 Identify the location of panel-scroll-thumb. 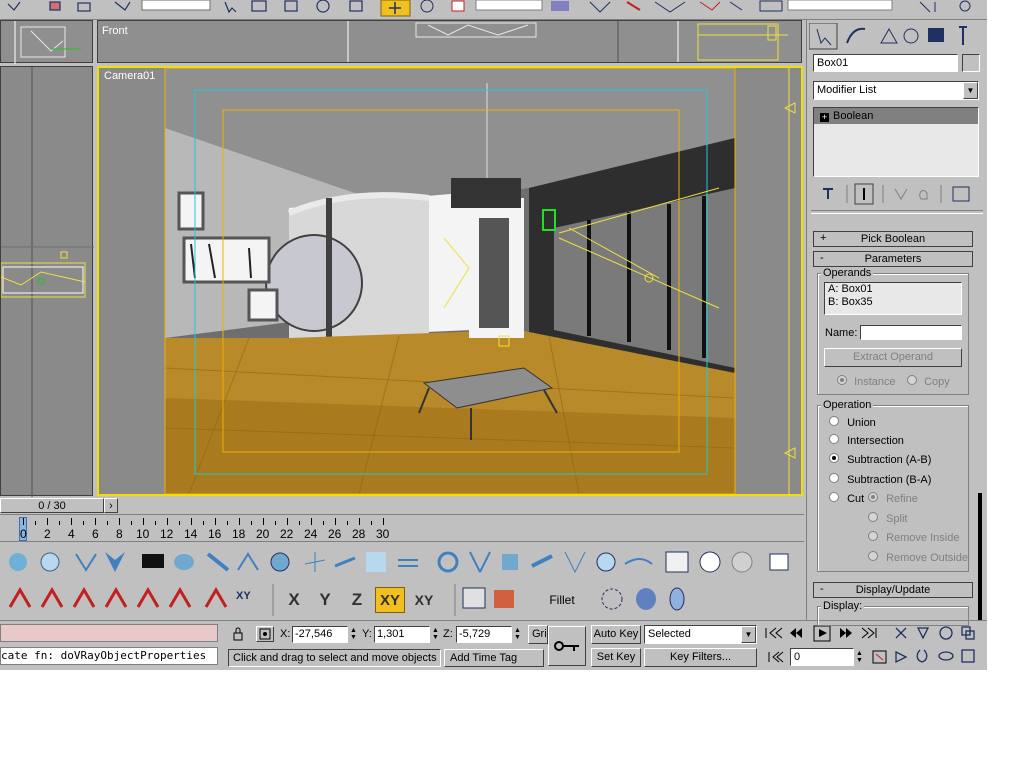
(980, 556).